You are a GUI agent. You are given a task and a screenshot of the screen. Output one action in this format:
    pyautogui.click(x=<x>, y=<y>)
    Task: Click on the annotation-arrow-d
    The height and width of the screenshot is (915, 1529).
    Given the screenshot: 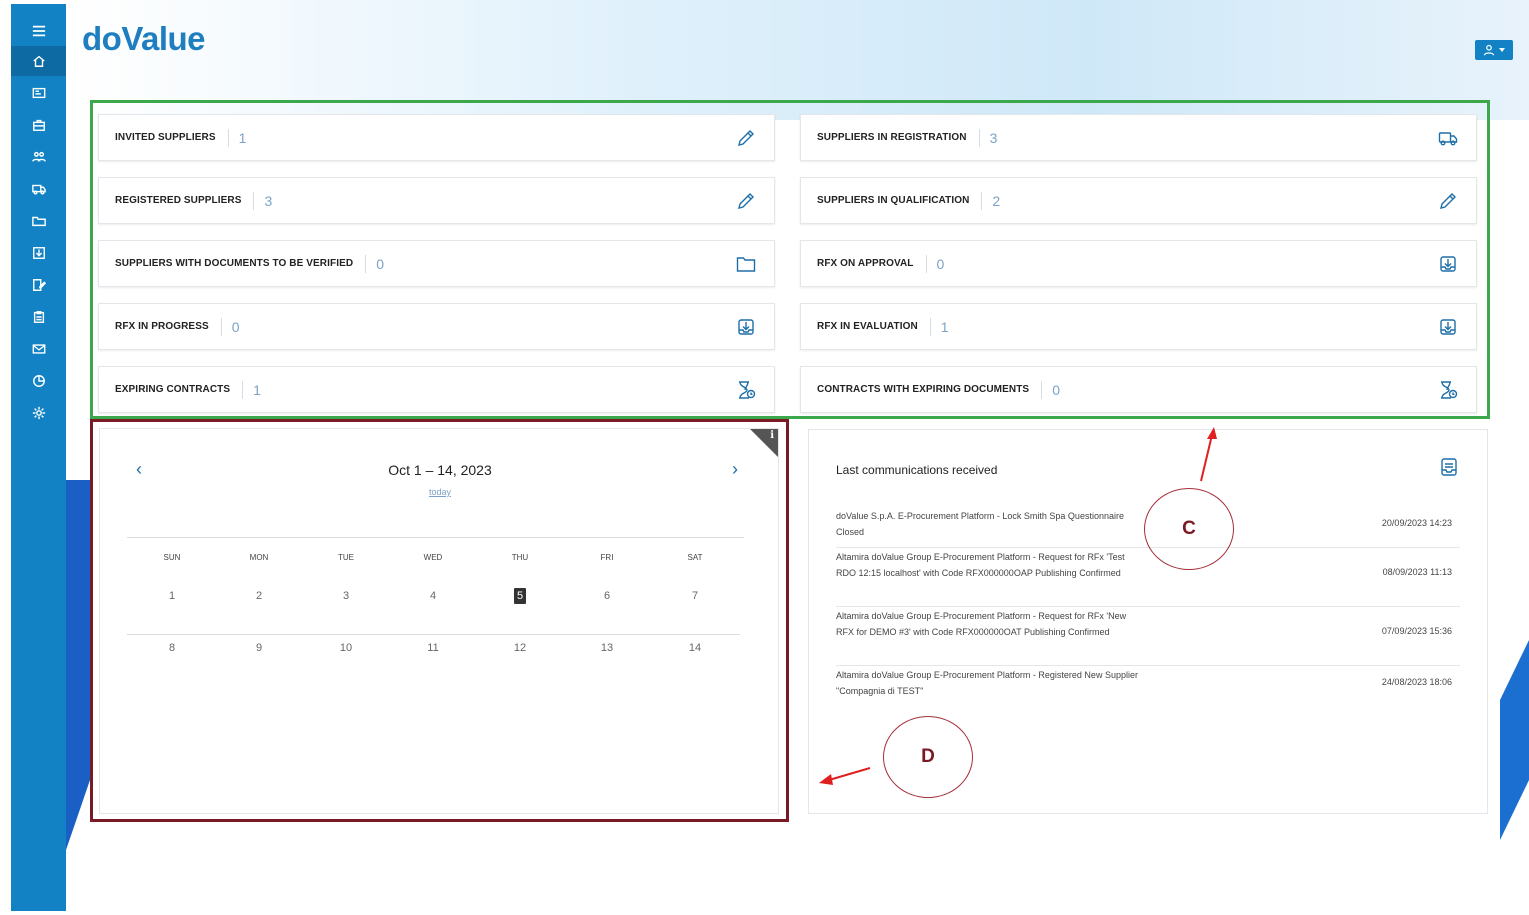 What is the action you would take?
    pyautogui.click(x=845, y=776)
    